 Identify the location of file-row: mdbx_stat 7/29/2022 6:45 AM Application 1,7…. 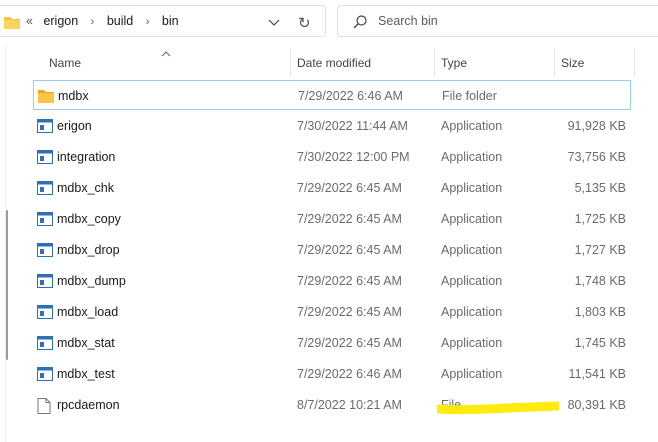
(332, 343).